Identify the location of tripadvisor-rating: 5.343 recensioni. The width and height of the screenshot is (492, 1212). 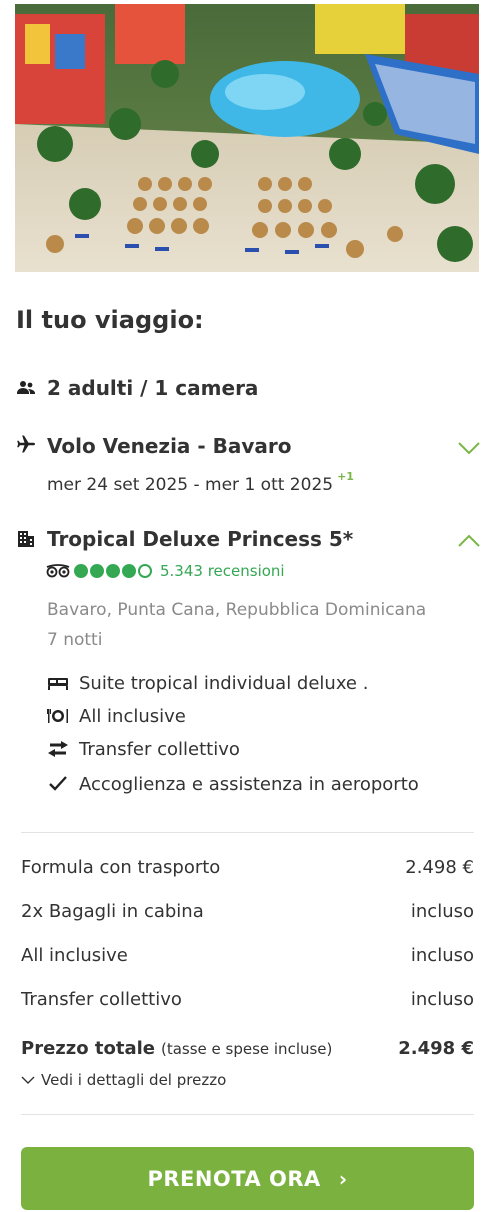
(165, 571).